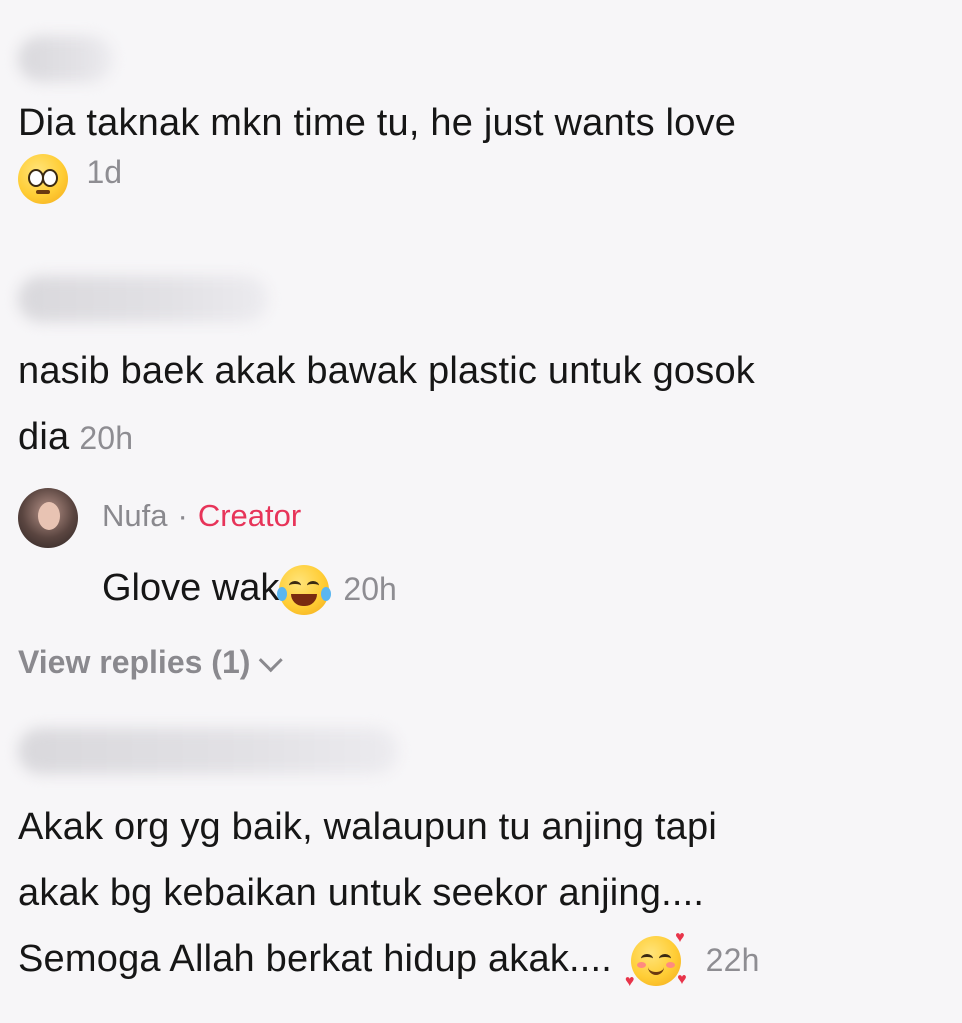 The width and height of the screenshot is (962, 1023). I want to click on chevron-down-icon, so click(271, 660).